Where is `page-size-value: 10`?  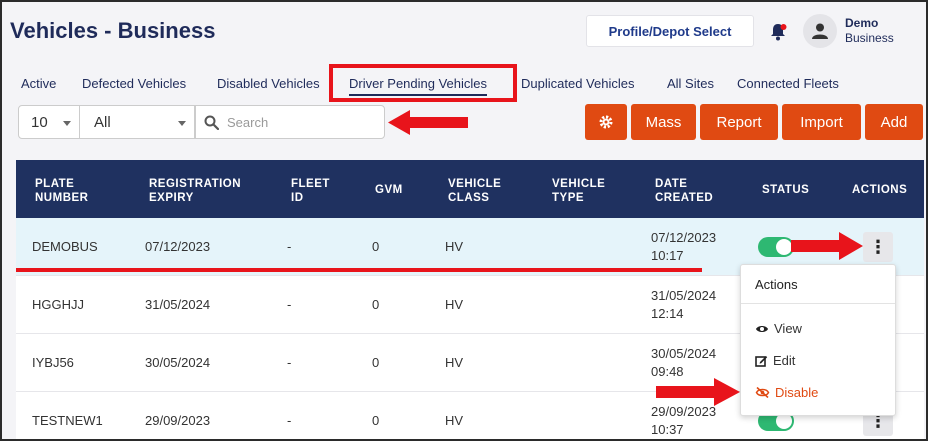
page-size-value: 10 is located at coordinates (39, 122).